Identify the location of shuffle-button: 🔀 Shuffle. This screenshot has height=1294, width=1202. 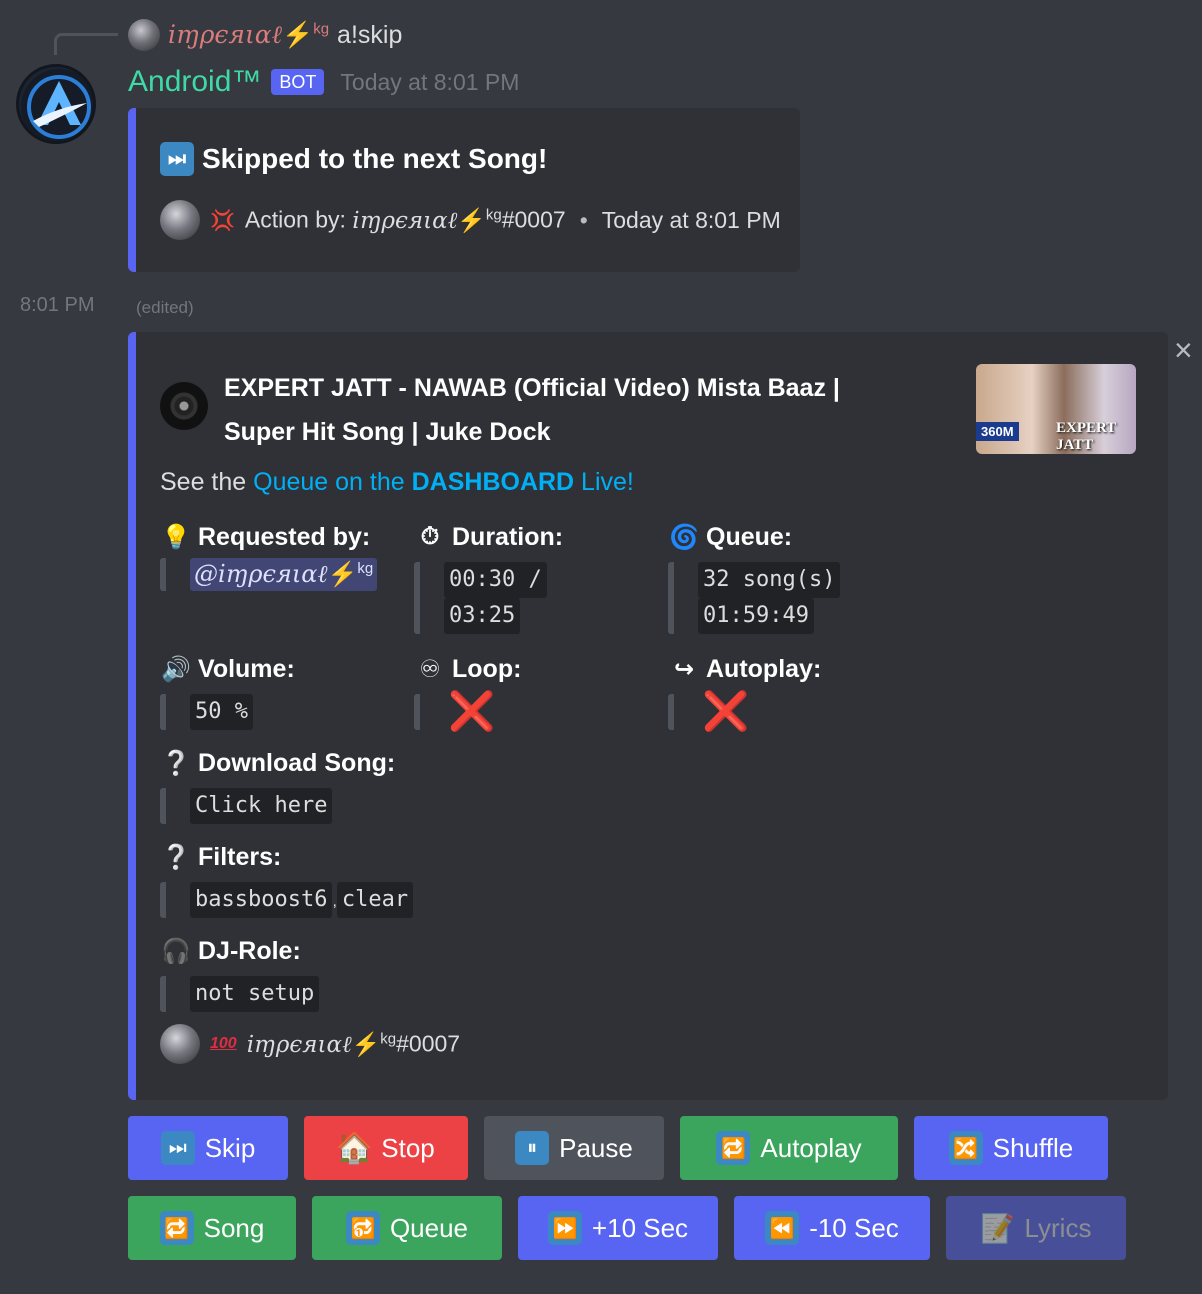
(1011, 1148).